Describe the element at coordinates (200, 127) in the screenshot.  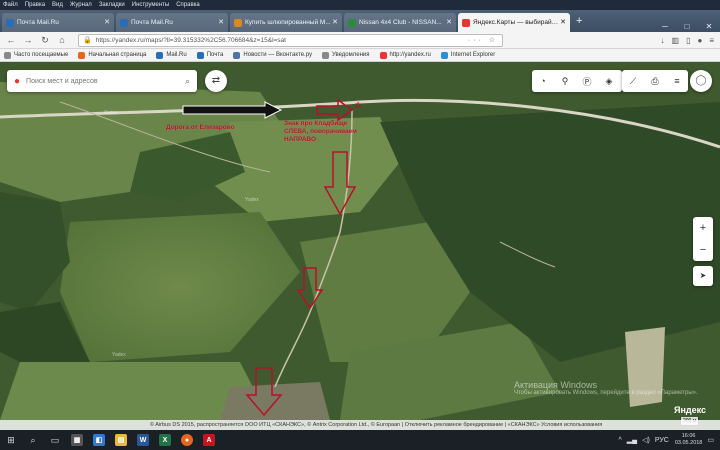
I see `annotation-road-label: Дорога от Елизарово` at that location.